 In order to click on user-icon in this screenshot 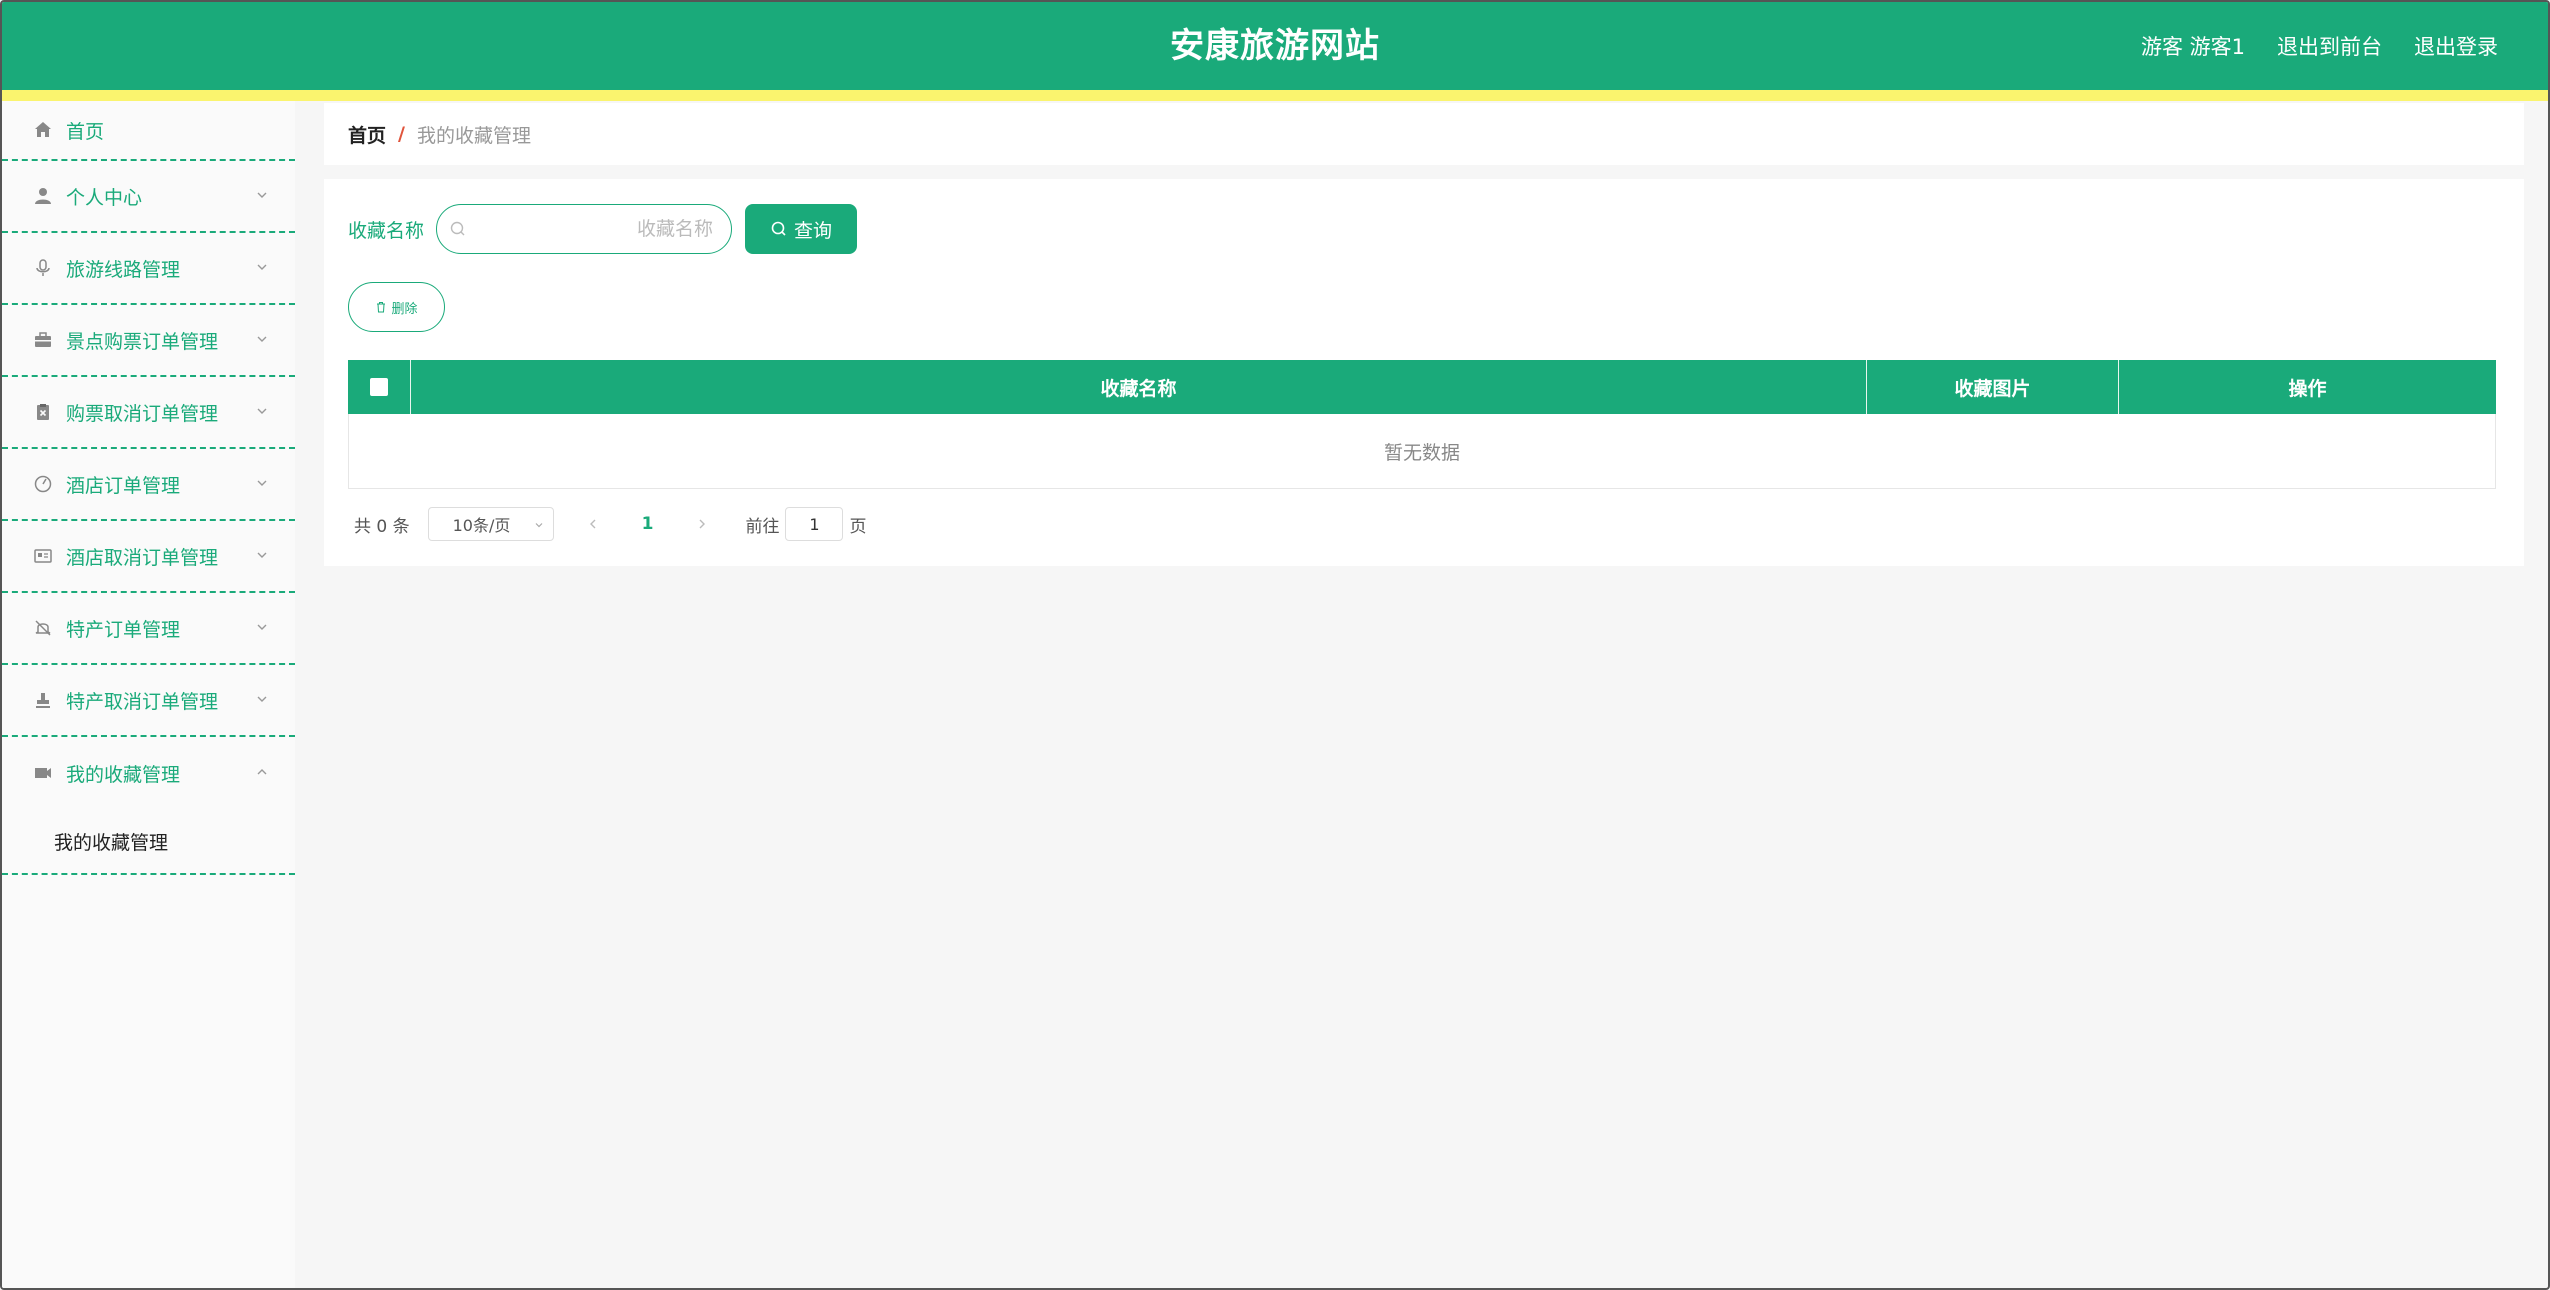, I will do `click(43, 196)`.